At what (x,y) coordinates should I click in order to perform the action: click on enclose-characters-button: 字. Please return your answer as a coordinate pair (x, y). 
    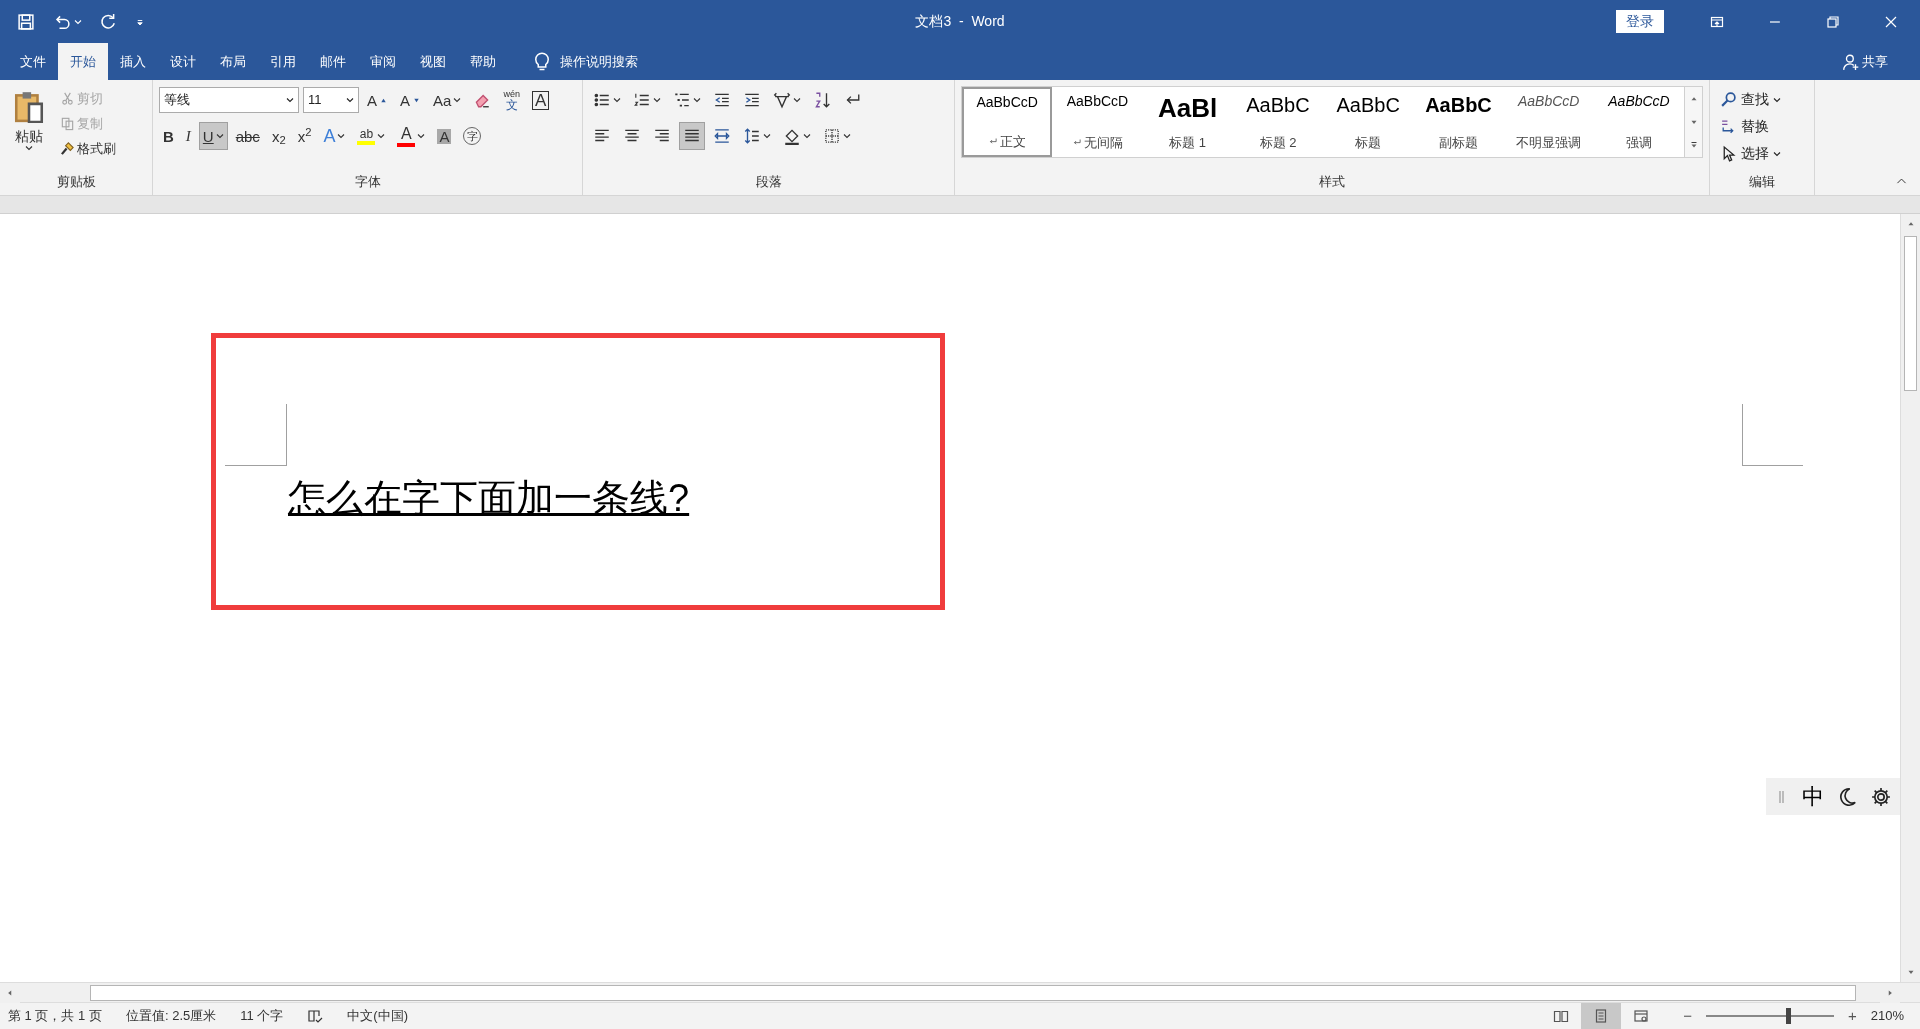
    Looking at the image, I should click on (472, 136).